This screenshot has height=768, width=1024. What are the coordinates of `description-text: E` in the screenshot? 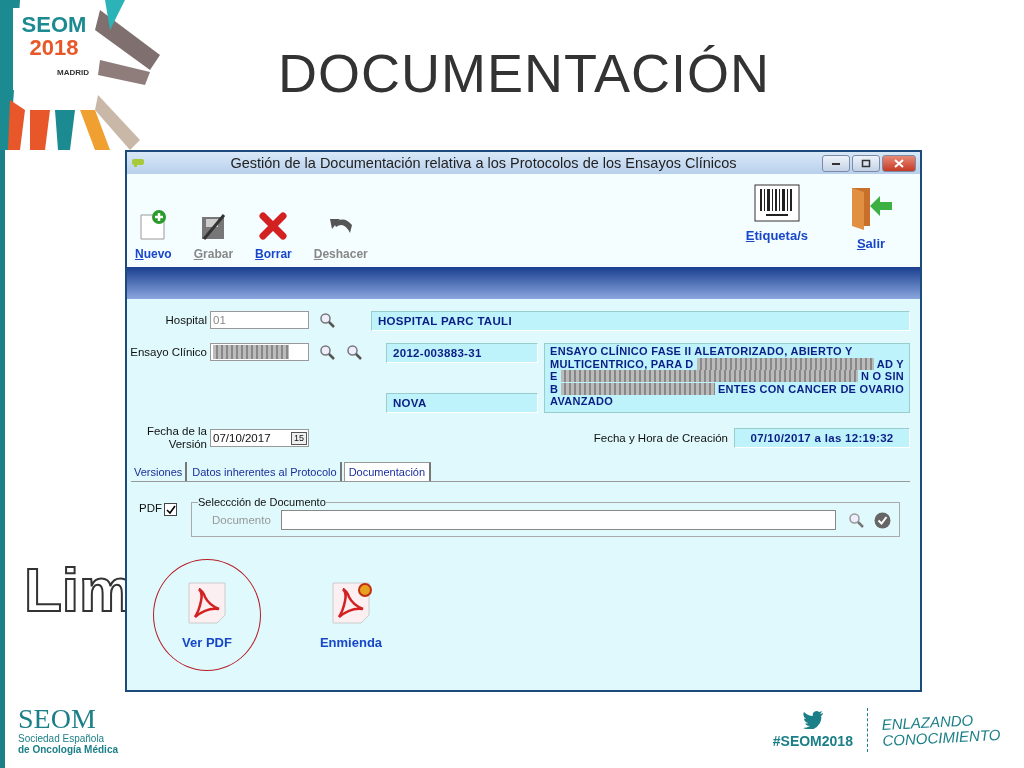 It's located at (554, 376).